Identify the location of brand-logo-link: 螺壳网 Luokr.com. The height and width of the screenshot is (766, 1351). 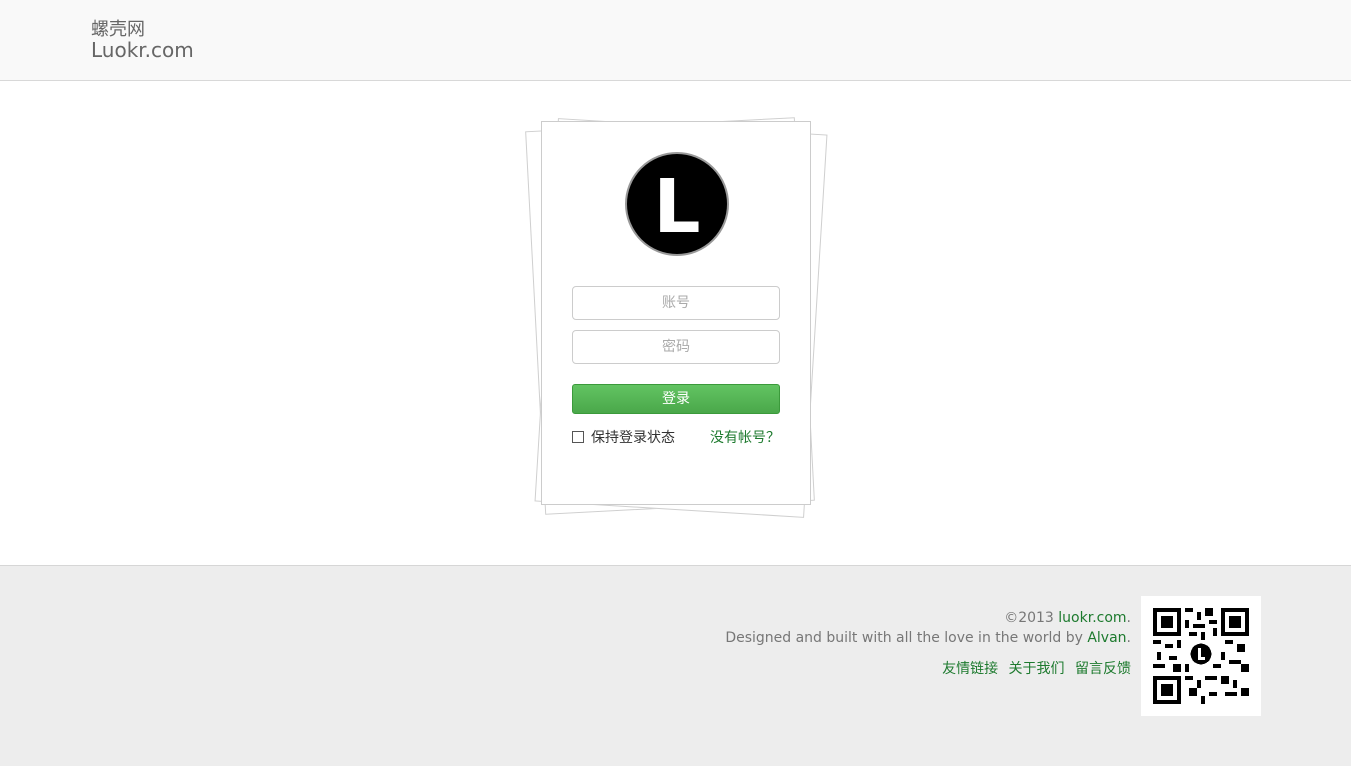
(142, 40).